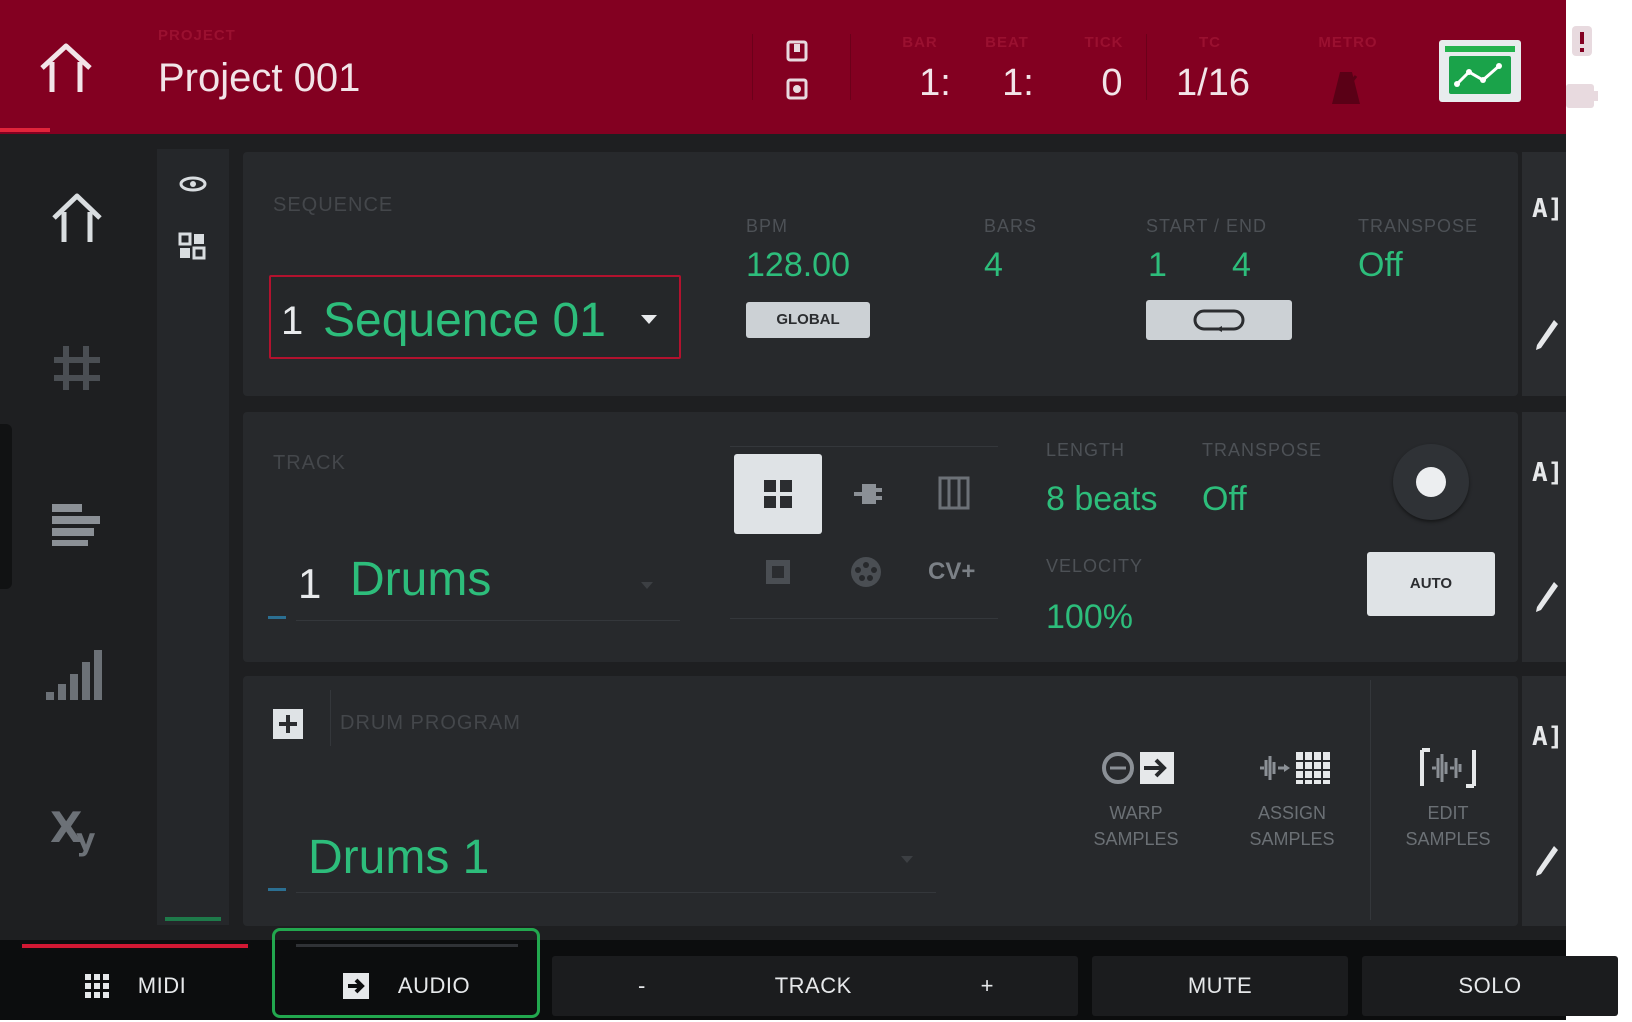 The height and width of the screenshot is (1022, 1632). I want to click on tick-value: 0, so click(1112, 83).